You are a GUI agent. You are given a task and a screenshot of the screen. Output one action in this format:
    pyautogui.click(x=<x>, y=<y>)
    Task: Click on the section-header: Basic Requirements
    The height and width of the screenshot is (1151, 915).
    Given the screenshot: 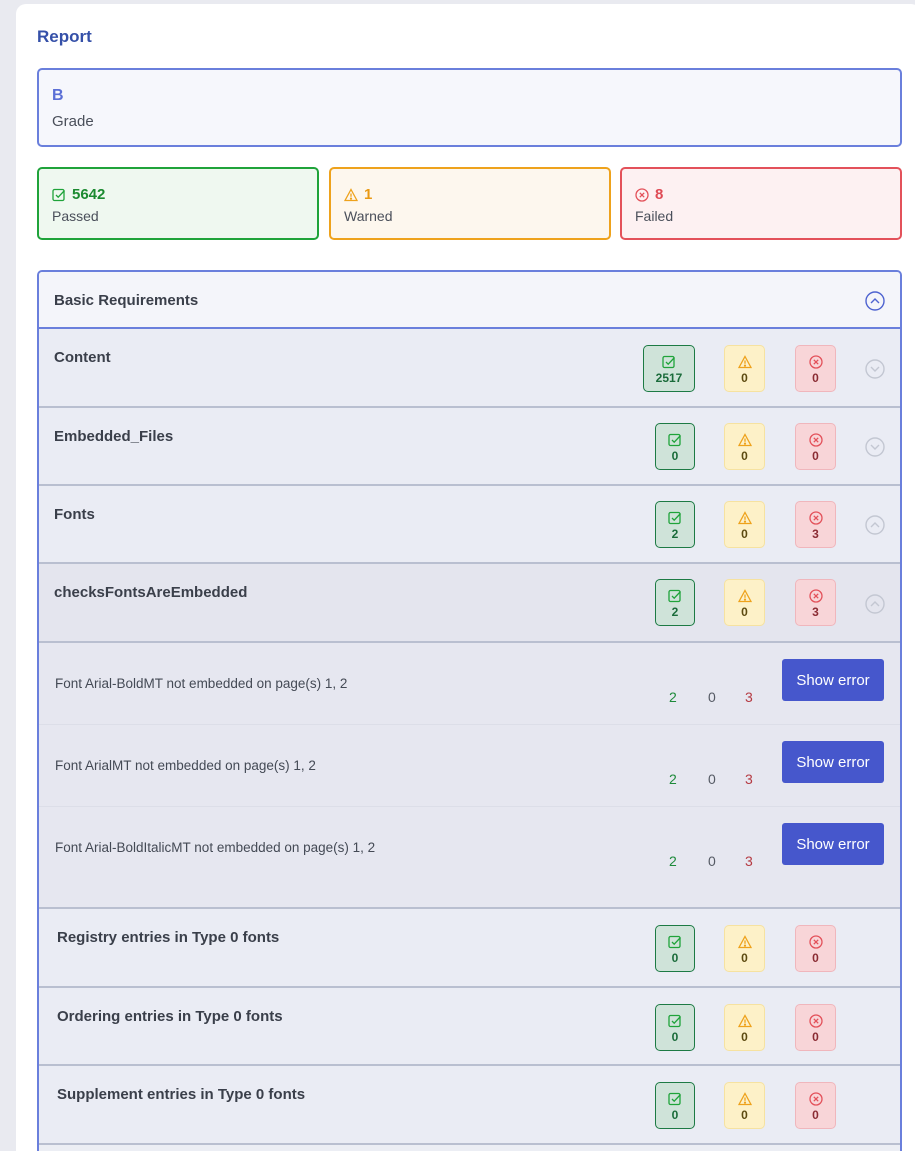 What is the action you would take?
    pyautogui.click(x=469, y=300)
    